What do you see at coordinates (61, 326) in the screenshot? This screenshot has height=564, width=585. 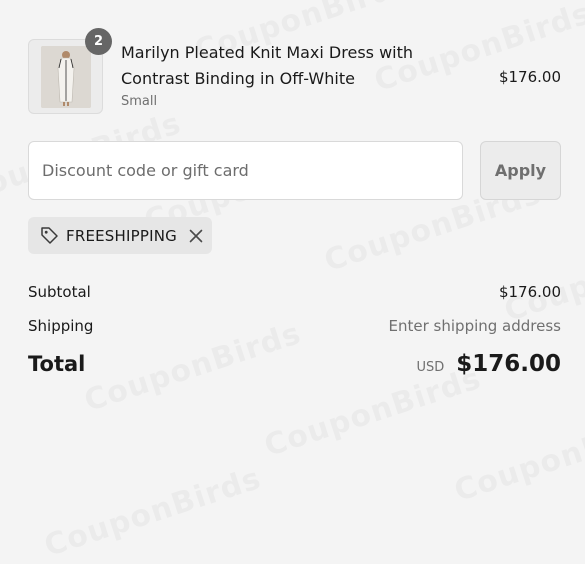 I see `shipping-label: Shipping` at bounding box center [61, 326].